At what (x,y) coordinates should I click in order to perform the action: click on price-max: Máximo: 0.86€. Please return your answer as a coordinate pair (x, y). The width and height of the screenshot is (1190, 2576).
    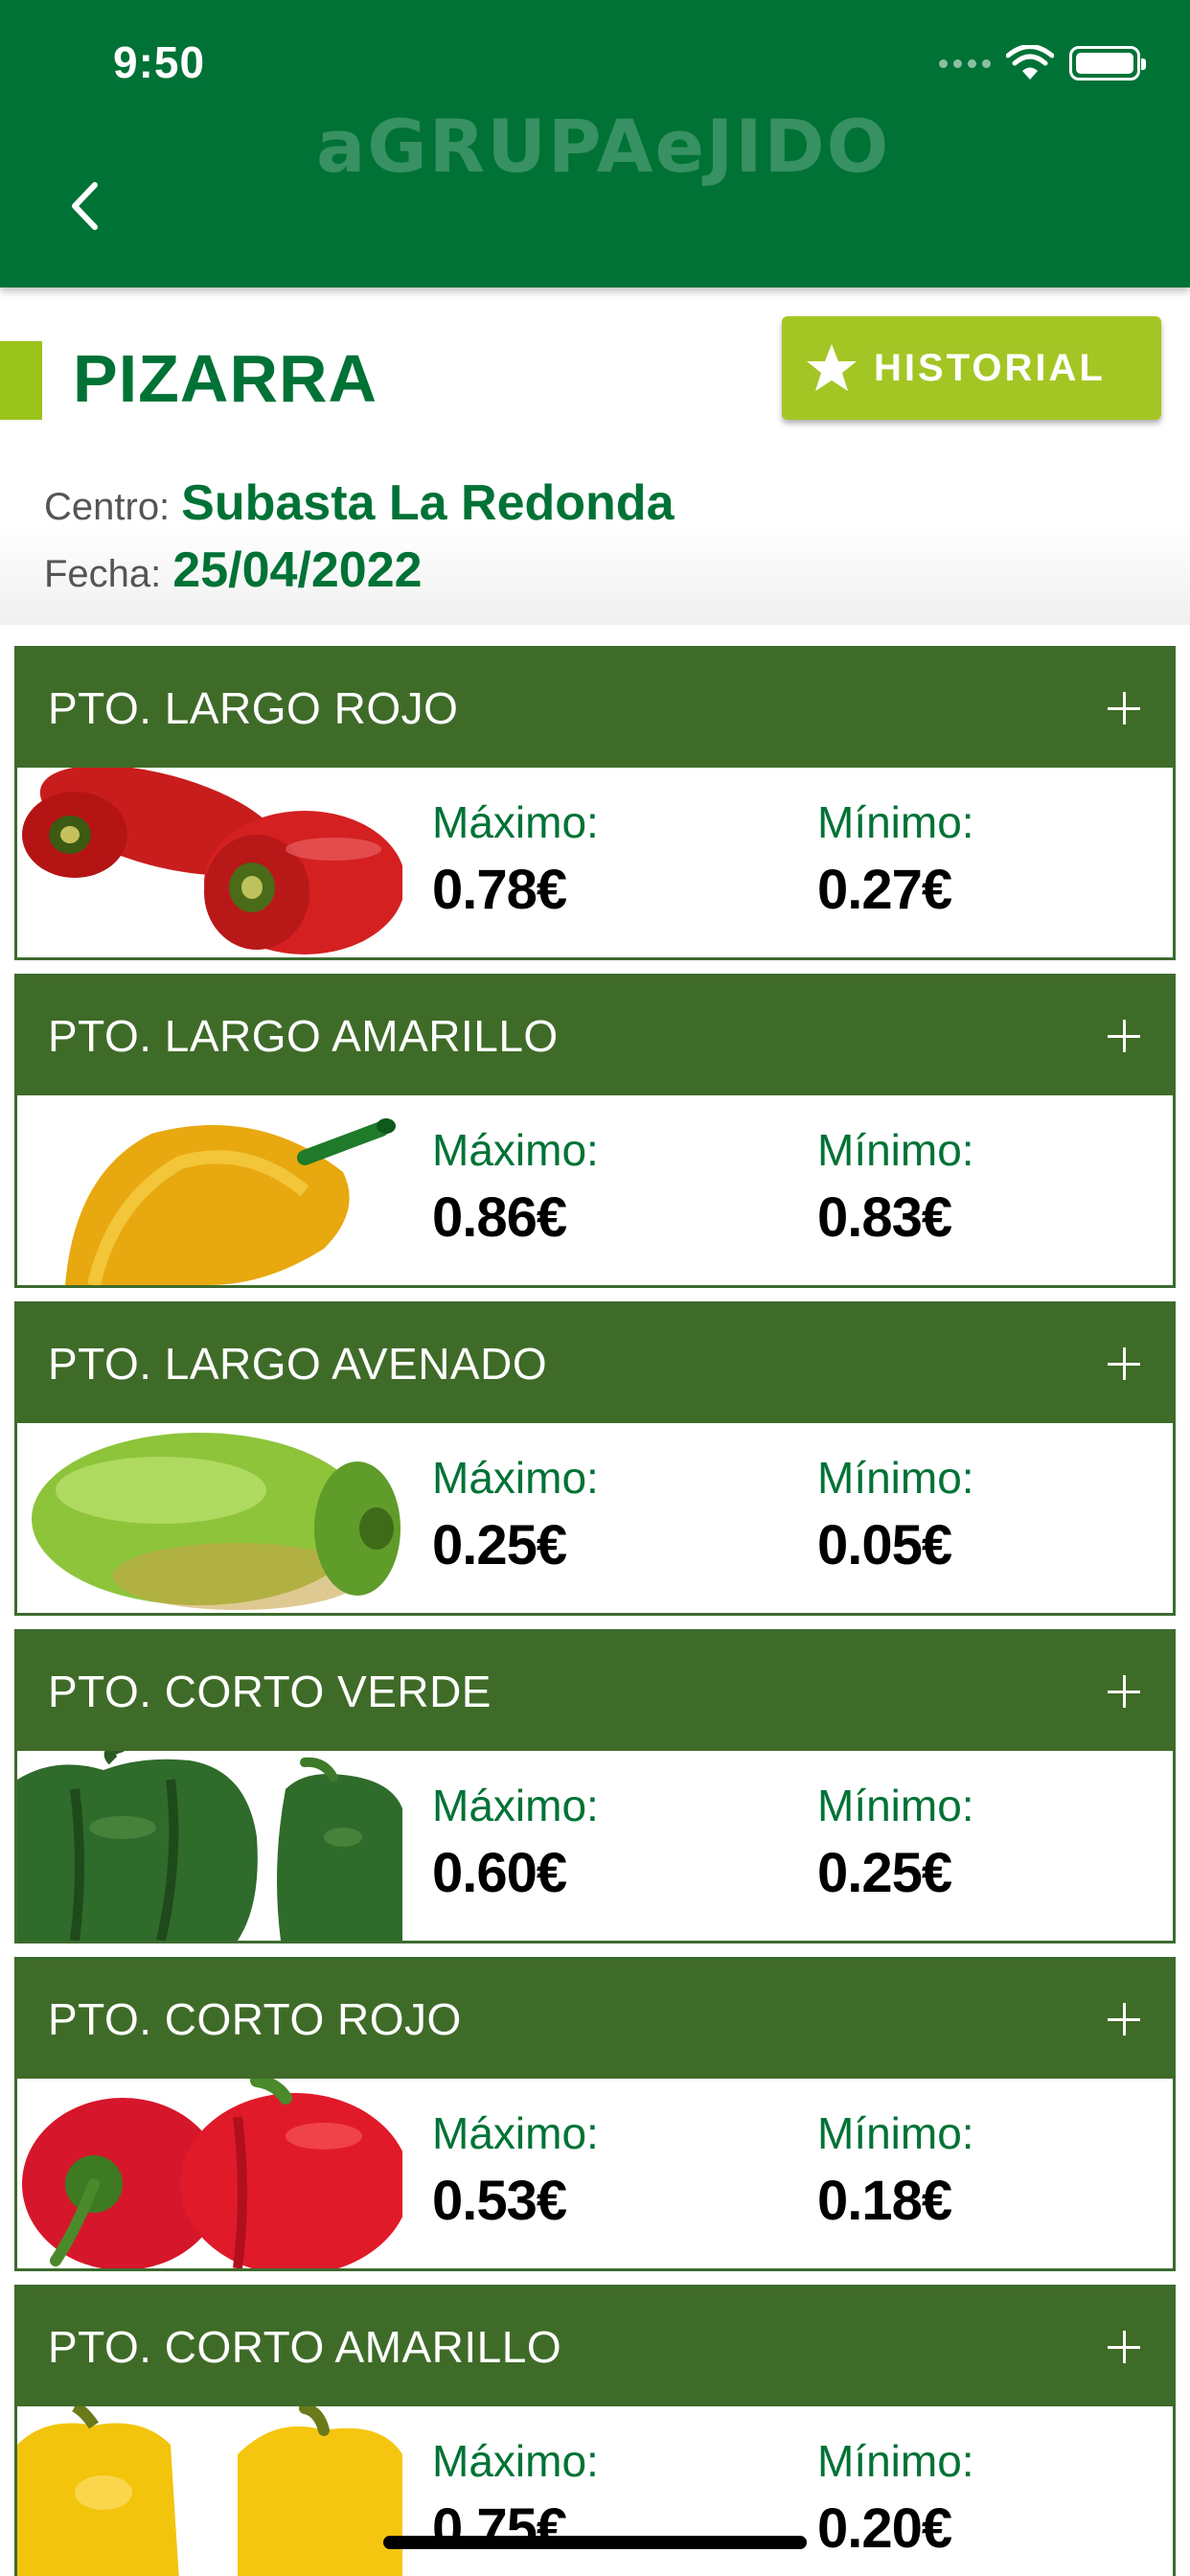
    Looking at the image, I should click on (515, 1187).